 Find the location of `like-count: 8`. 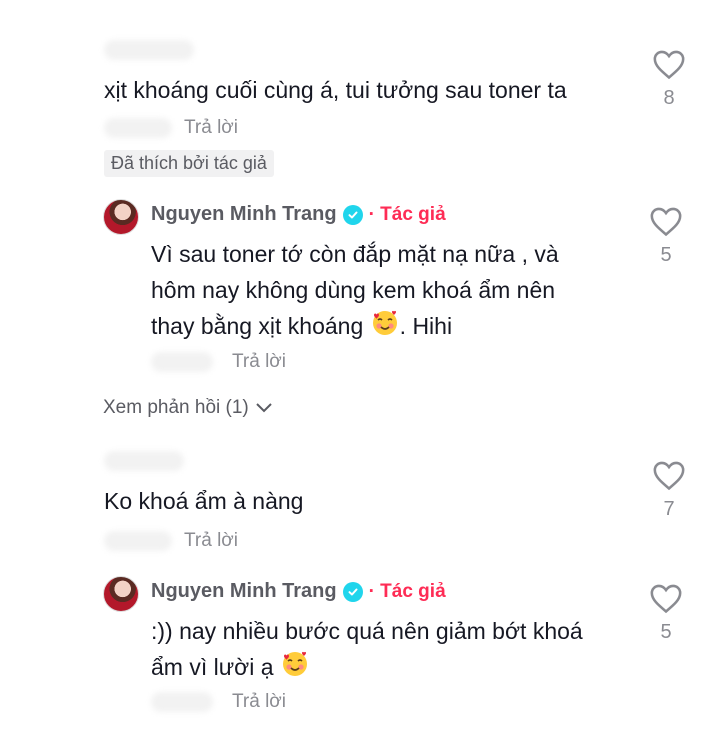

like-count: 8 is located at coordinates (669, 98).